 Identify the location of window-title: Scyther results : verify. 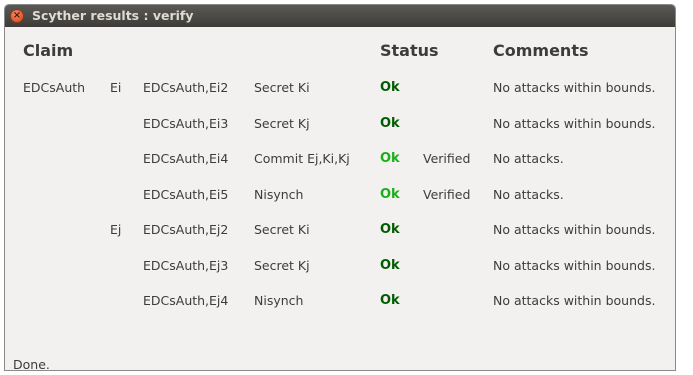
(113, 15).